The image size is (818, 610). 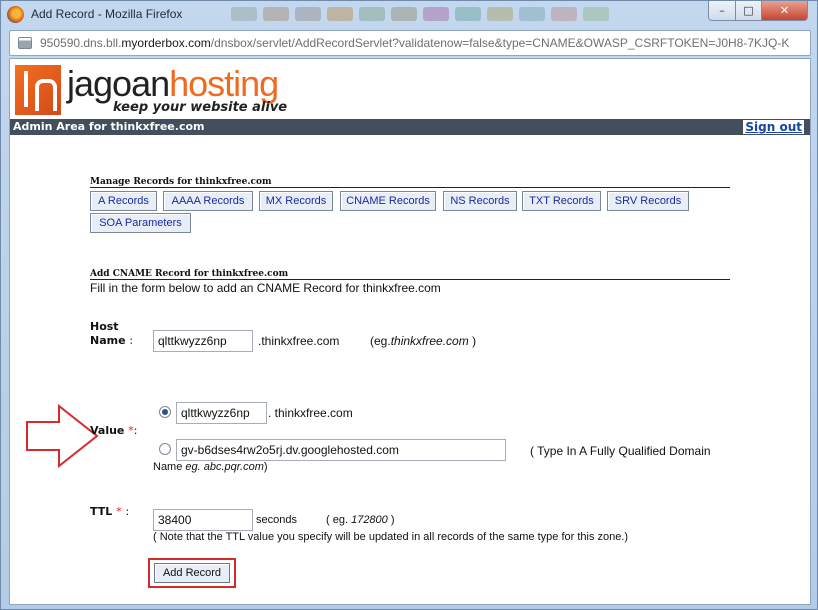 I want to click on admin-bar: Admin Area for thinkxfree.com Sign out, so click(x=410, y=127).